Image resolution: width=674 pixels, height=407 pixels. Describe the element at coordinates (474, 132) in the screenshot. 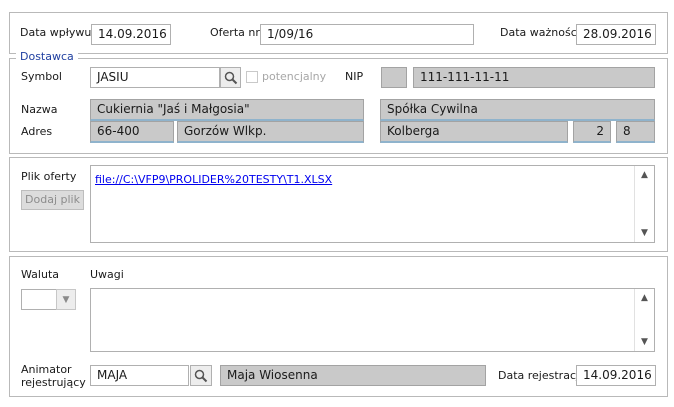

I see `ulica-field: Kolberga` at that location.